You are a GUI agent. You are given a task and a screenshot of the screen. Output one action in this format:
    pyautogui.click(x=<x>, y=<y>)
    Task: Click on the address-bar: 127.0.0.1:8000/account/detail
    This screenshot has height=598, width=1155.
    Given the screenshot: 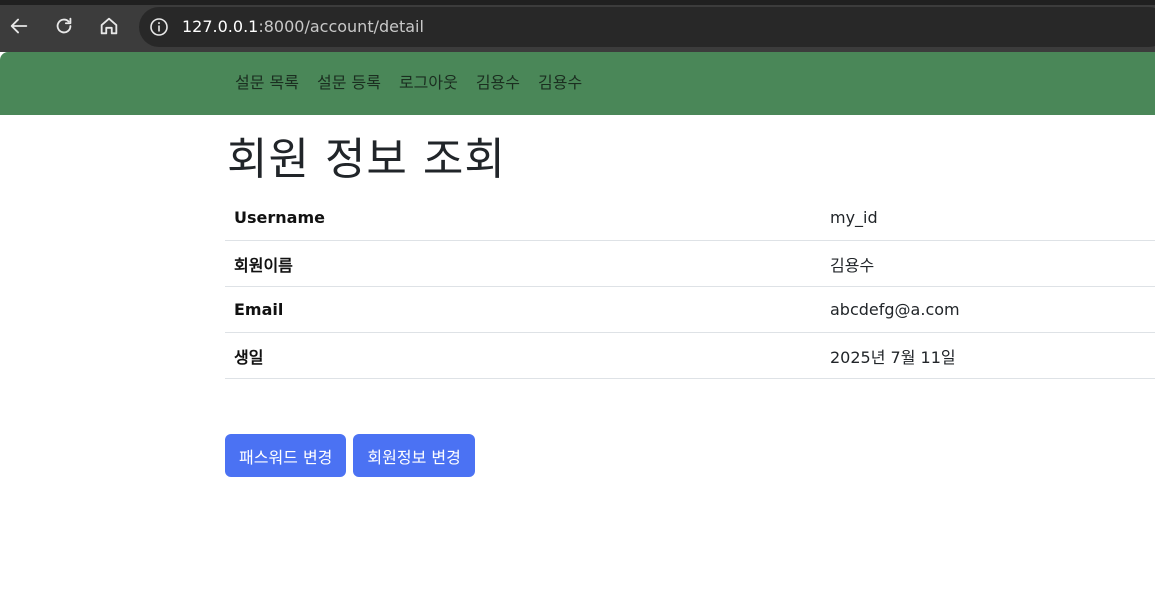 What is the action you would take?
    pyautogui.click(x=647, y=27)
    